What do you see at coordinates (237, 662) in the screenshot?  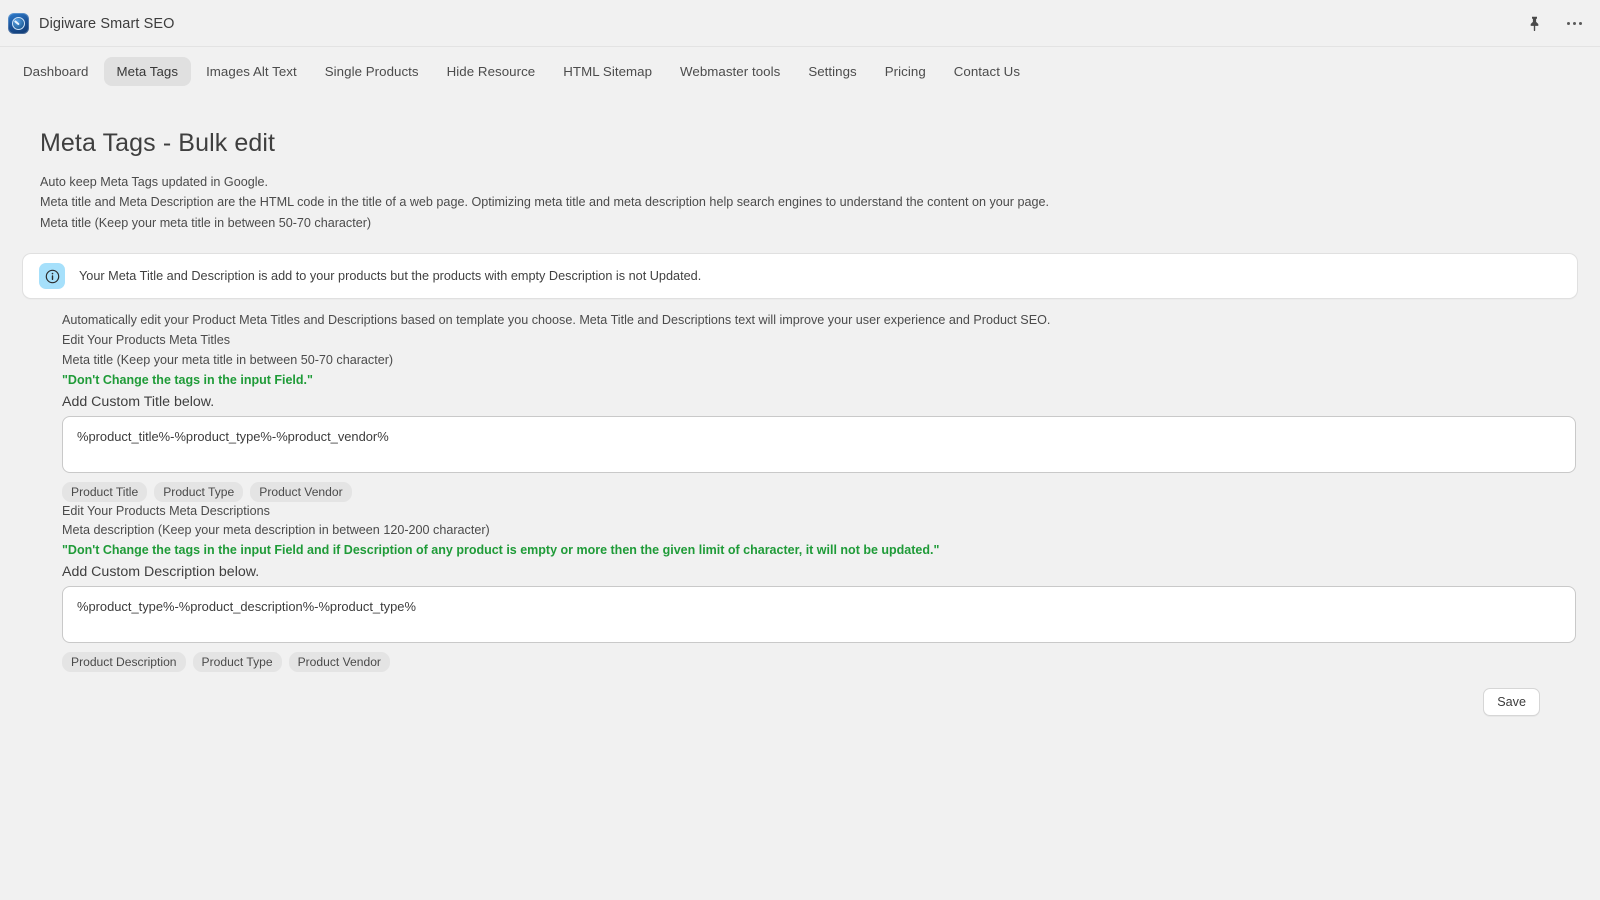 I see `chip-product-type-2: Product Type` at bounding box center [237, 662].